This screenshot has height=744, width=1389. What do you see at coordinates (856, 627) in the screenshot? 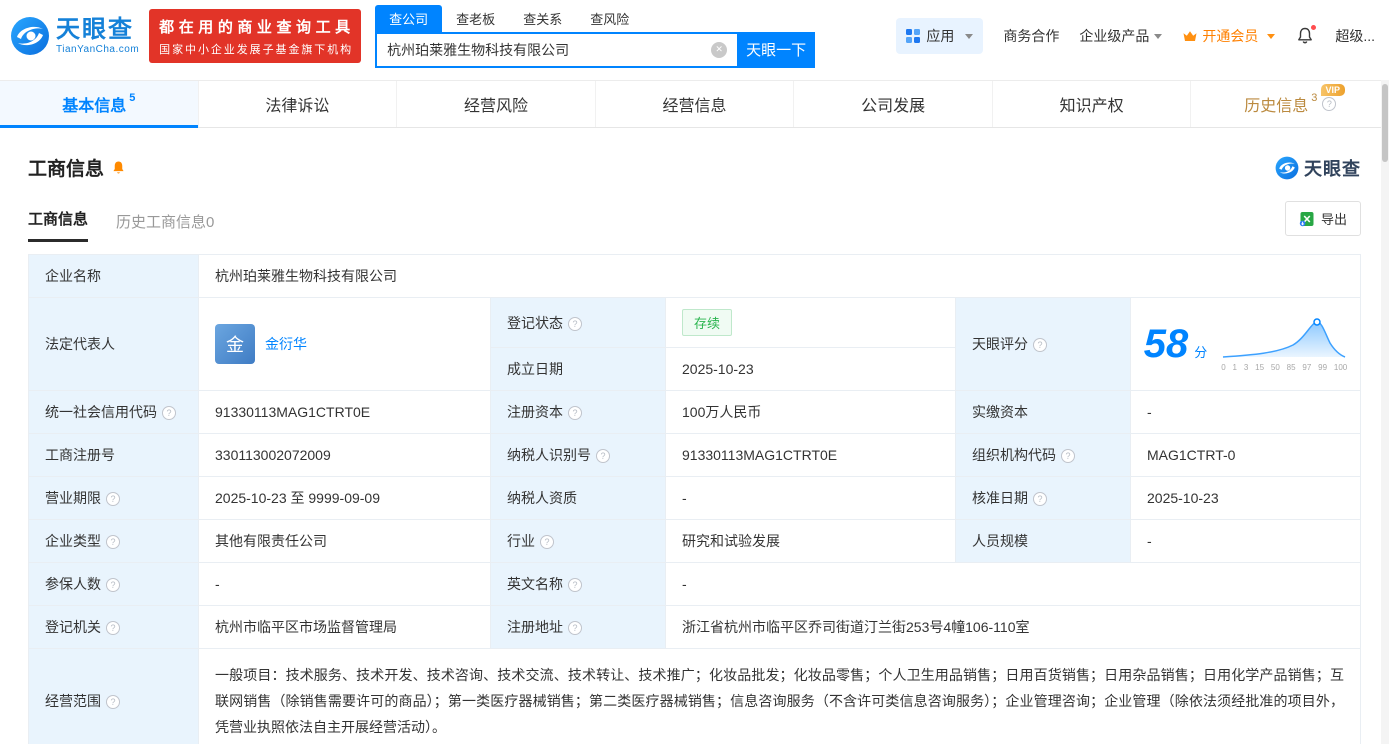
I see `field-value: 浙江省杭州市临平区乔司街道汀兰街253号4幢106-110室` at bounding box center [856, 627].